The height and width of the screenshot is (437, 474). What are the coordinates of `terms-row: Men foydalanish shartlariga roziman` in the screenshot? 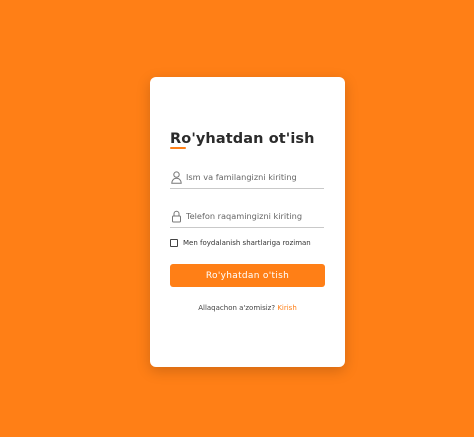 It's located at (240, 243).